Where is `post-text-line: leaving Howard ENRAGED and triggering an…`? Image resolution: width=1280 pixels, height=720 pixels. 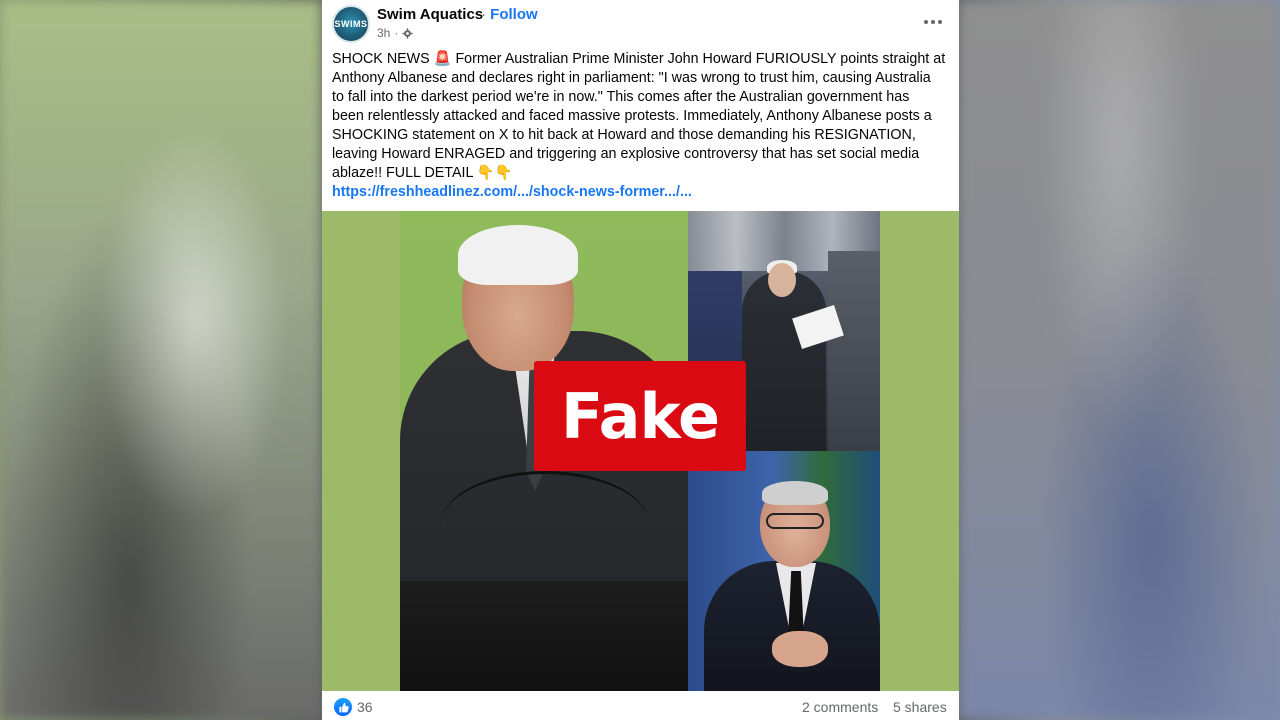 post-text-line: leaving Howard ENRAGED and triggering an… is located at coordinates (626, 154).